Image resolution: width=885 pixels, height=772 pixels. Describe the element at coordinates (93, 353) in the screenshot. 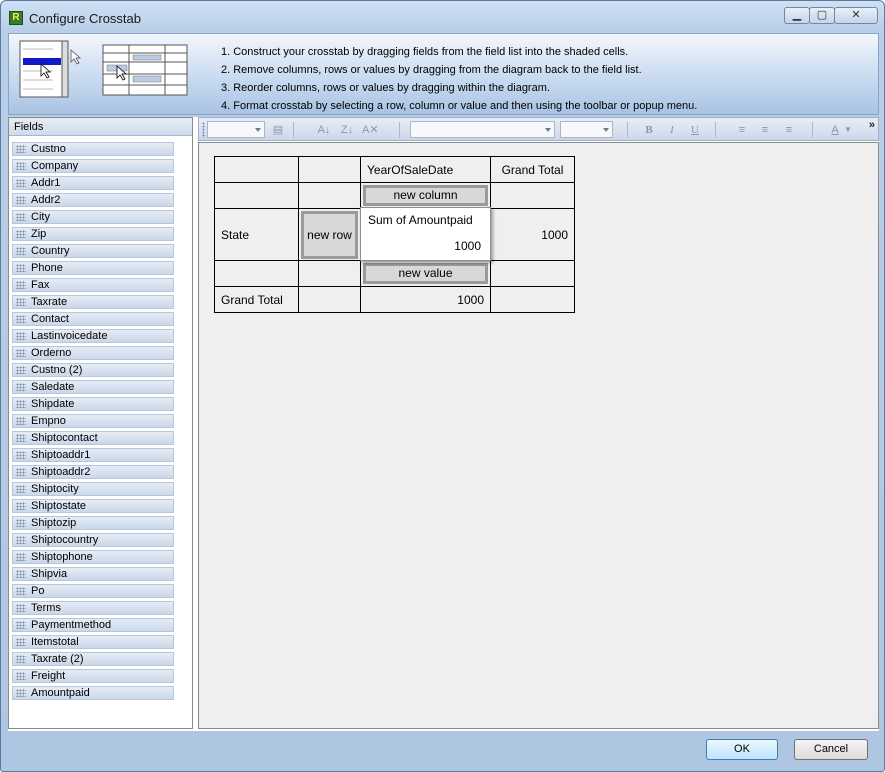

I see `field-list-item: Orderno` at that location.